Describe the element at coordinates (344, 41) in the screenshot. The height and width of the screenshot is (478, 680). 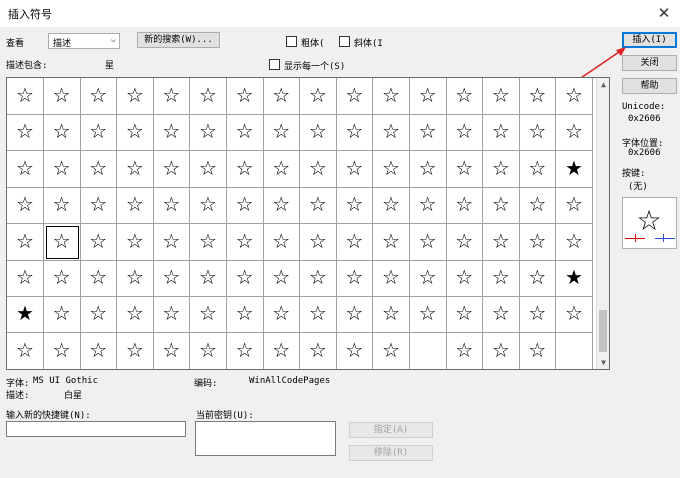
I see `italic-checkbox` at that location.